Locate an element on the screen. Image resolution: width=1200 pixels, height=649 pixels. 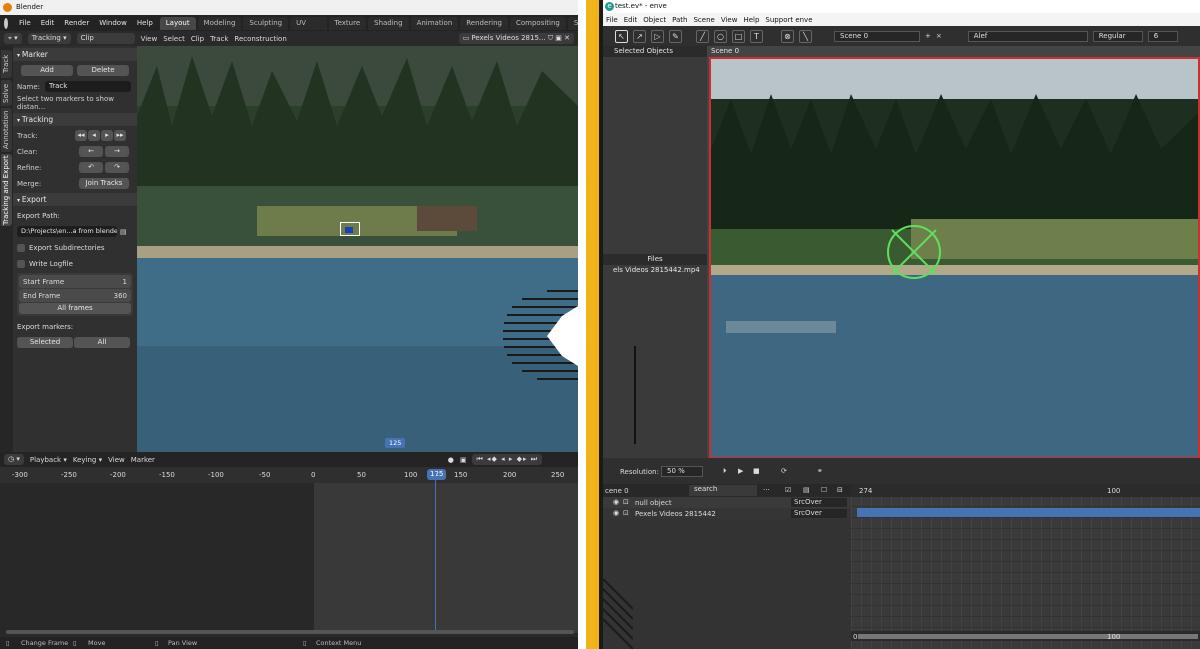
font-style-select: Regular is located at coordinates (1117, 36).